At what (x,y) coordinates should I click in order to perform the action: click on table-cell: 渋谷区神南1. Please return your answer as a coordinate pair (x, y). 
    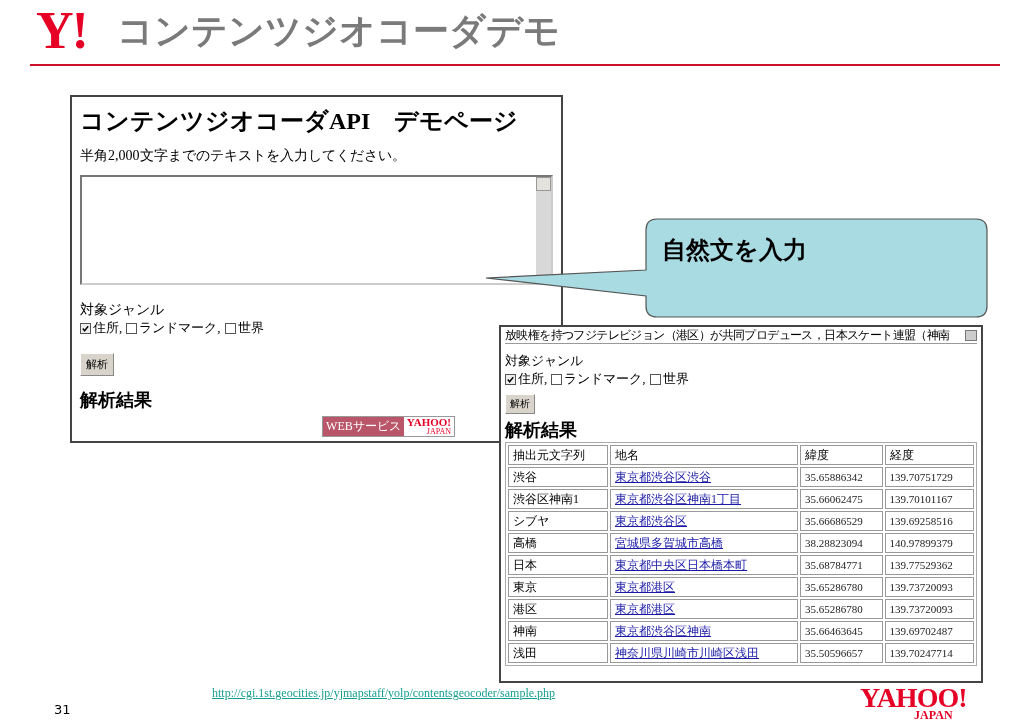
    Looking at the image, I should click on (558, 499).